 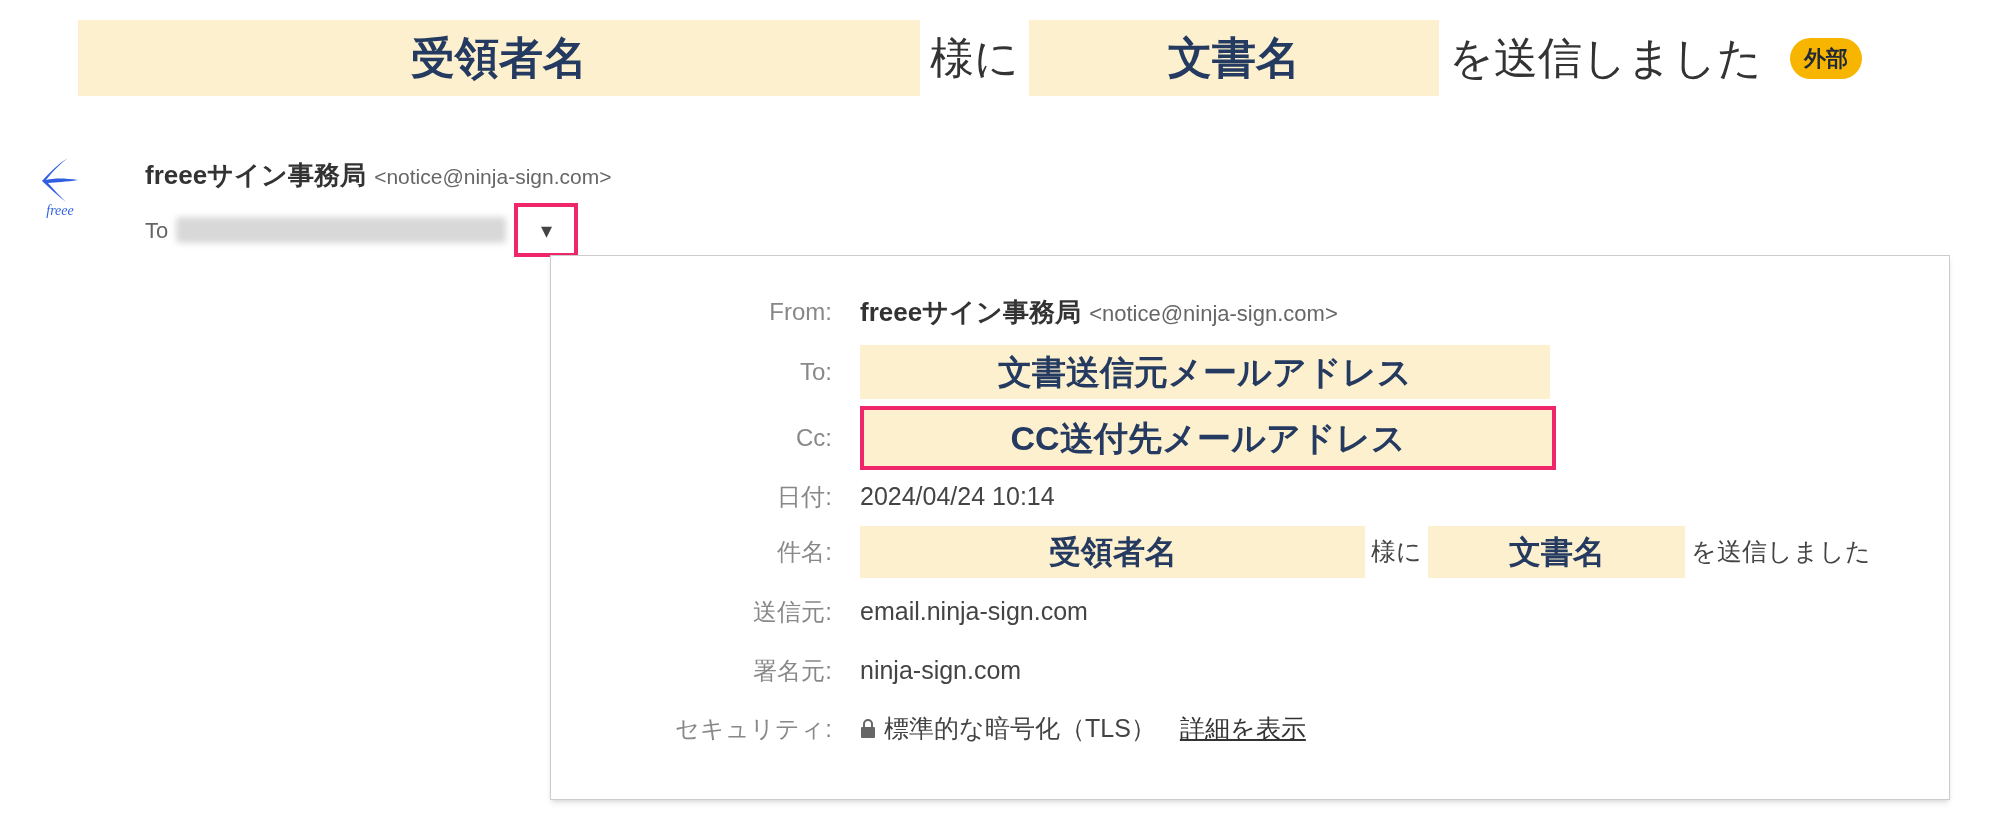 What do you see at coordinates (814, 438) in the screenshot?
I see `detail-label: Cc:` at bounding box center [814, 438].